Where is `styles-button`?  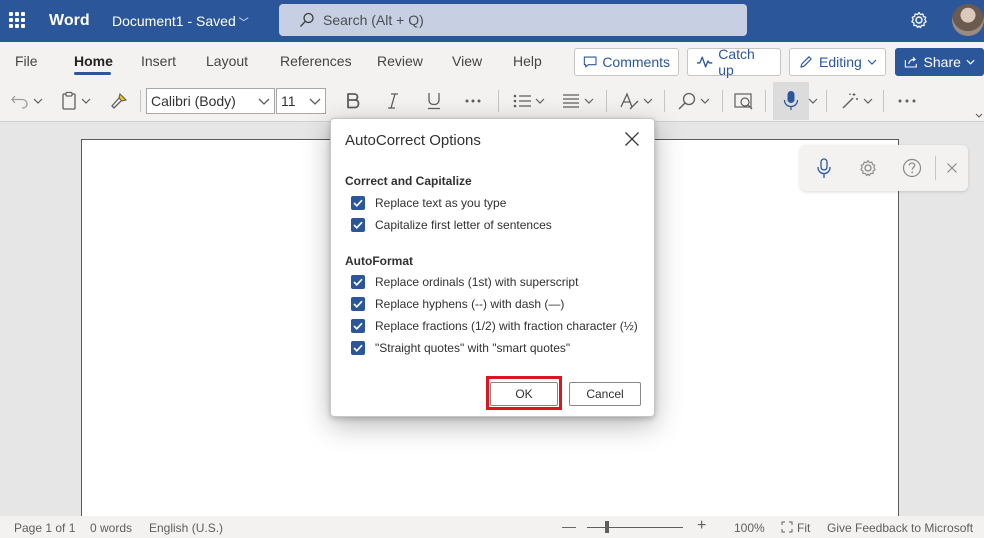 styles-button is located at coordinates (635, 101).